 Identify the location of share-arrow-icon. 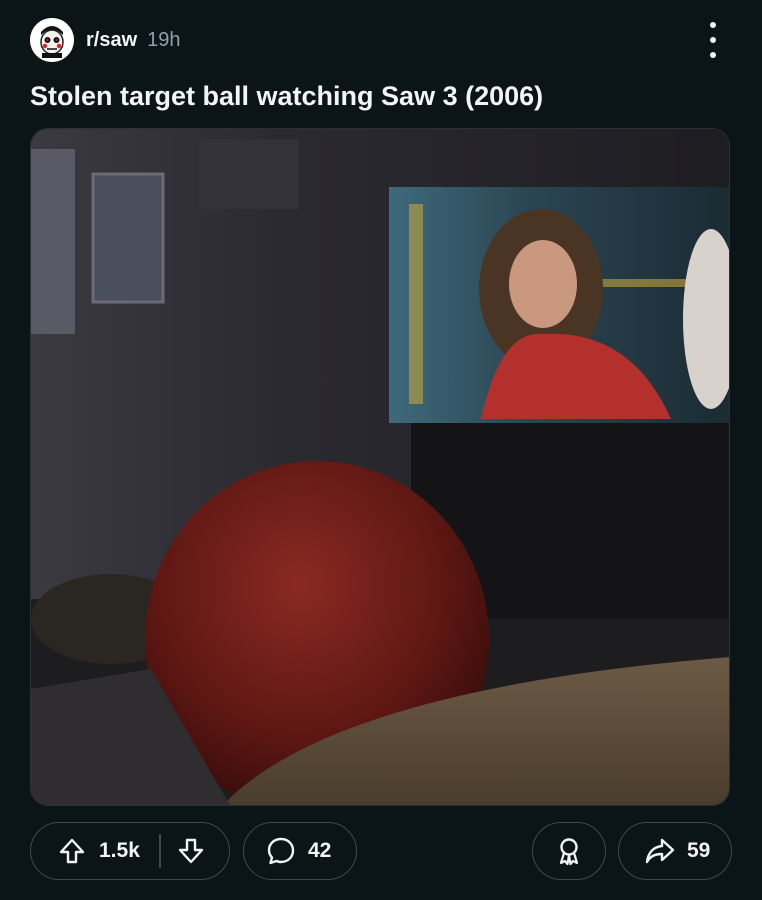
(660, 851).